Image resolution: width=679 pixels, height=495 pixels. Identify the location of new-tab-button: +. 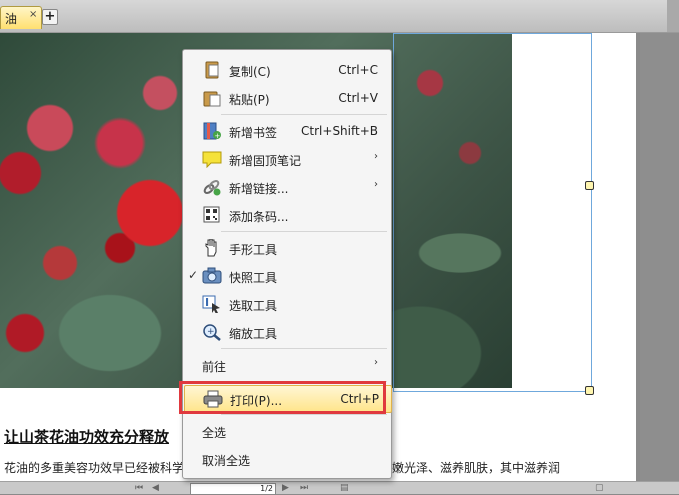
(50, 17).